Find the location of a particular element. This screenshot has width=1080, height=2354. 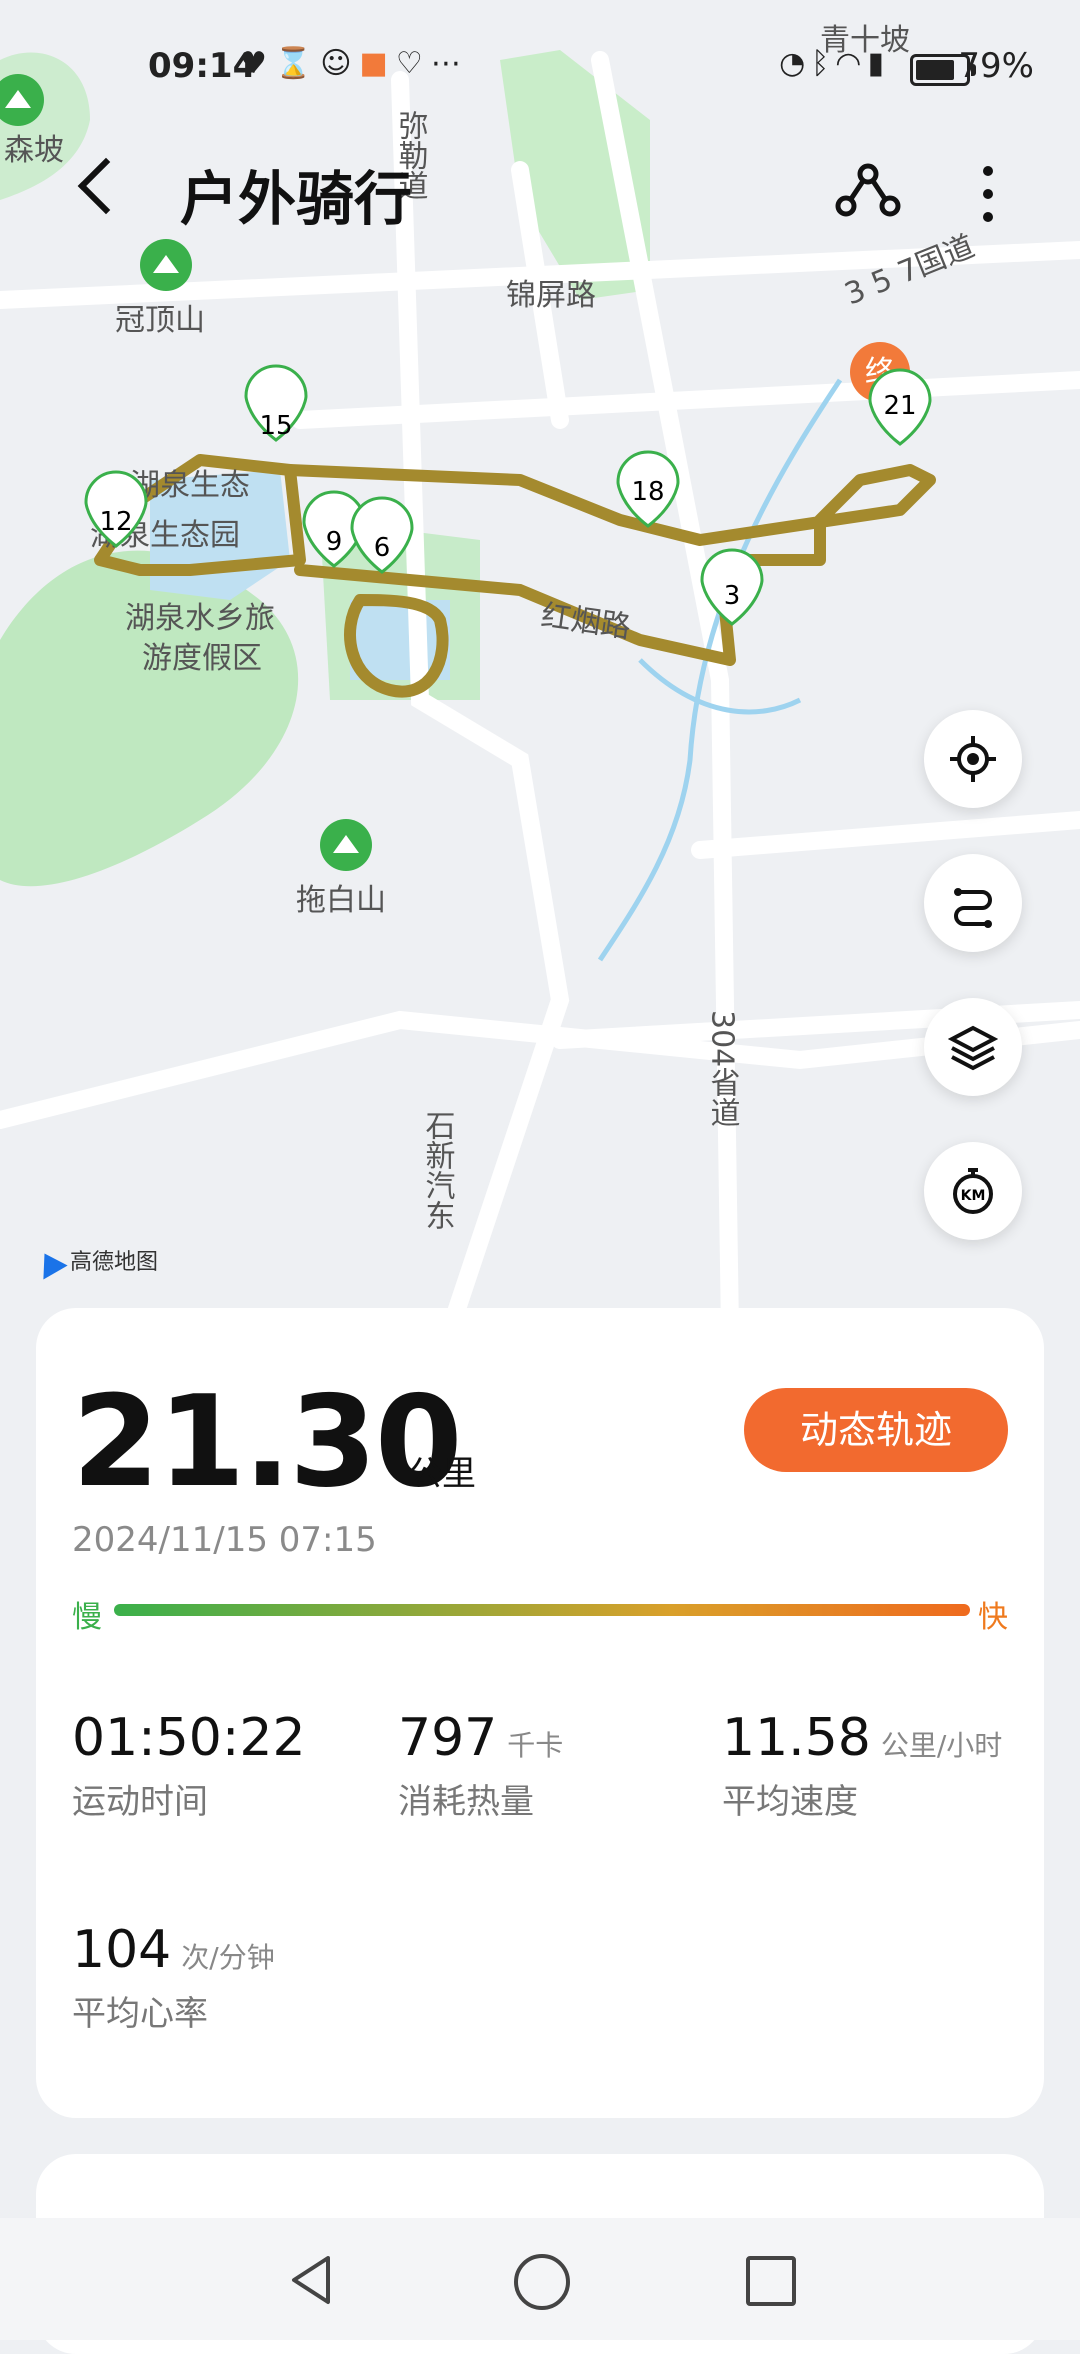

route-toggle-button is located at coordinates (973, 903).